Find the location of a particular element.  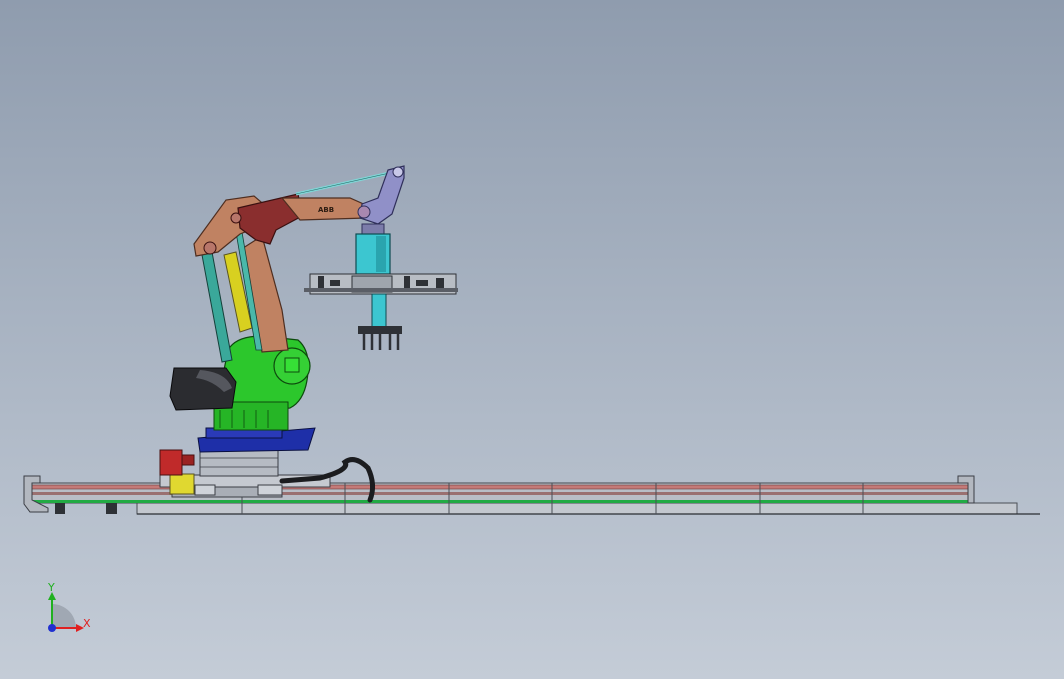

robot-base is located at coordinates (240, 383).